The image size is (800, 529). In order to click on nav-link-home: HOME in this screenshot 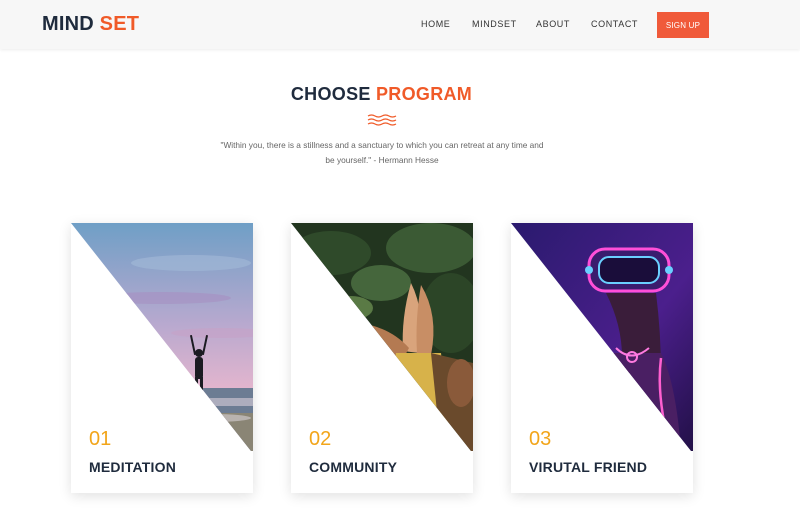, I will do `click(435, 24)`.